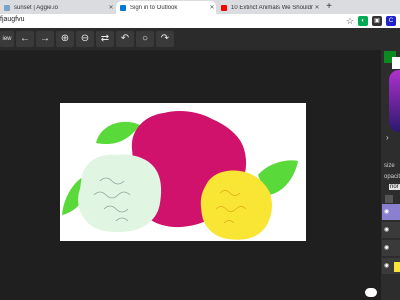 Image resolution: width=400 pixels, height=300 pixels. I want to click on layer-item-3: ◉, so click(391, 248).